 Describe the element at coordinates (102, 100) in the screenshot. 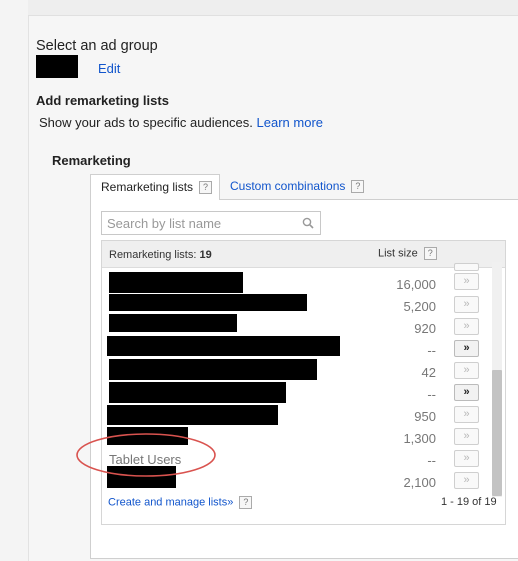

I see `add-lists-heading: Add remarketing lists` at that location.